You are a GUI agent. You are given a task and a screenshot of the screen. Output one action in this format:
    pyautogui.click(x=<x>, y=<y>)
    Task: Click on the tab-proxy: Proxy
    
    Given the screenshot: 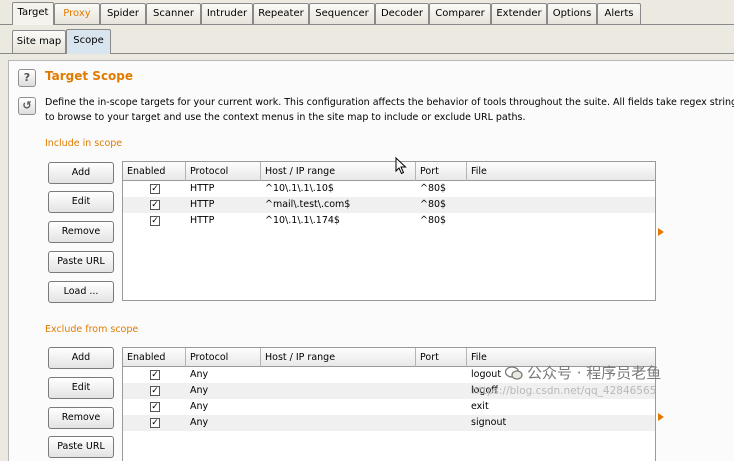 What is the action you would take?
    pyautogui.click(x=77, y=13)
    